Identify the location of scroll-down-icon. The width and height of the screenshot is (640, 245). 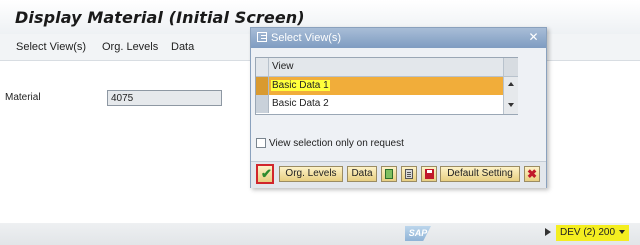
(511, 105).